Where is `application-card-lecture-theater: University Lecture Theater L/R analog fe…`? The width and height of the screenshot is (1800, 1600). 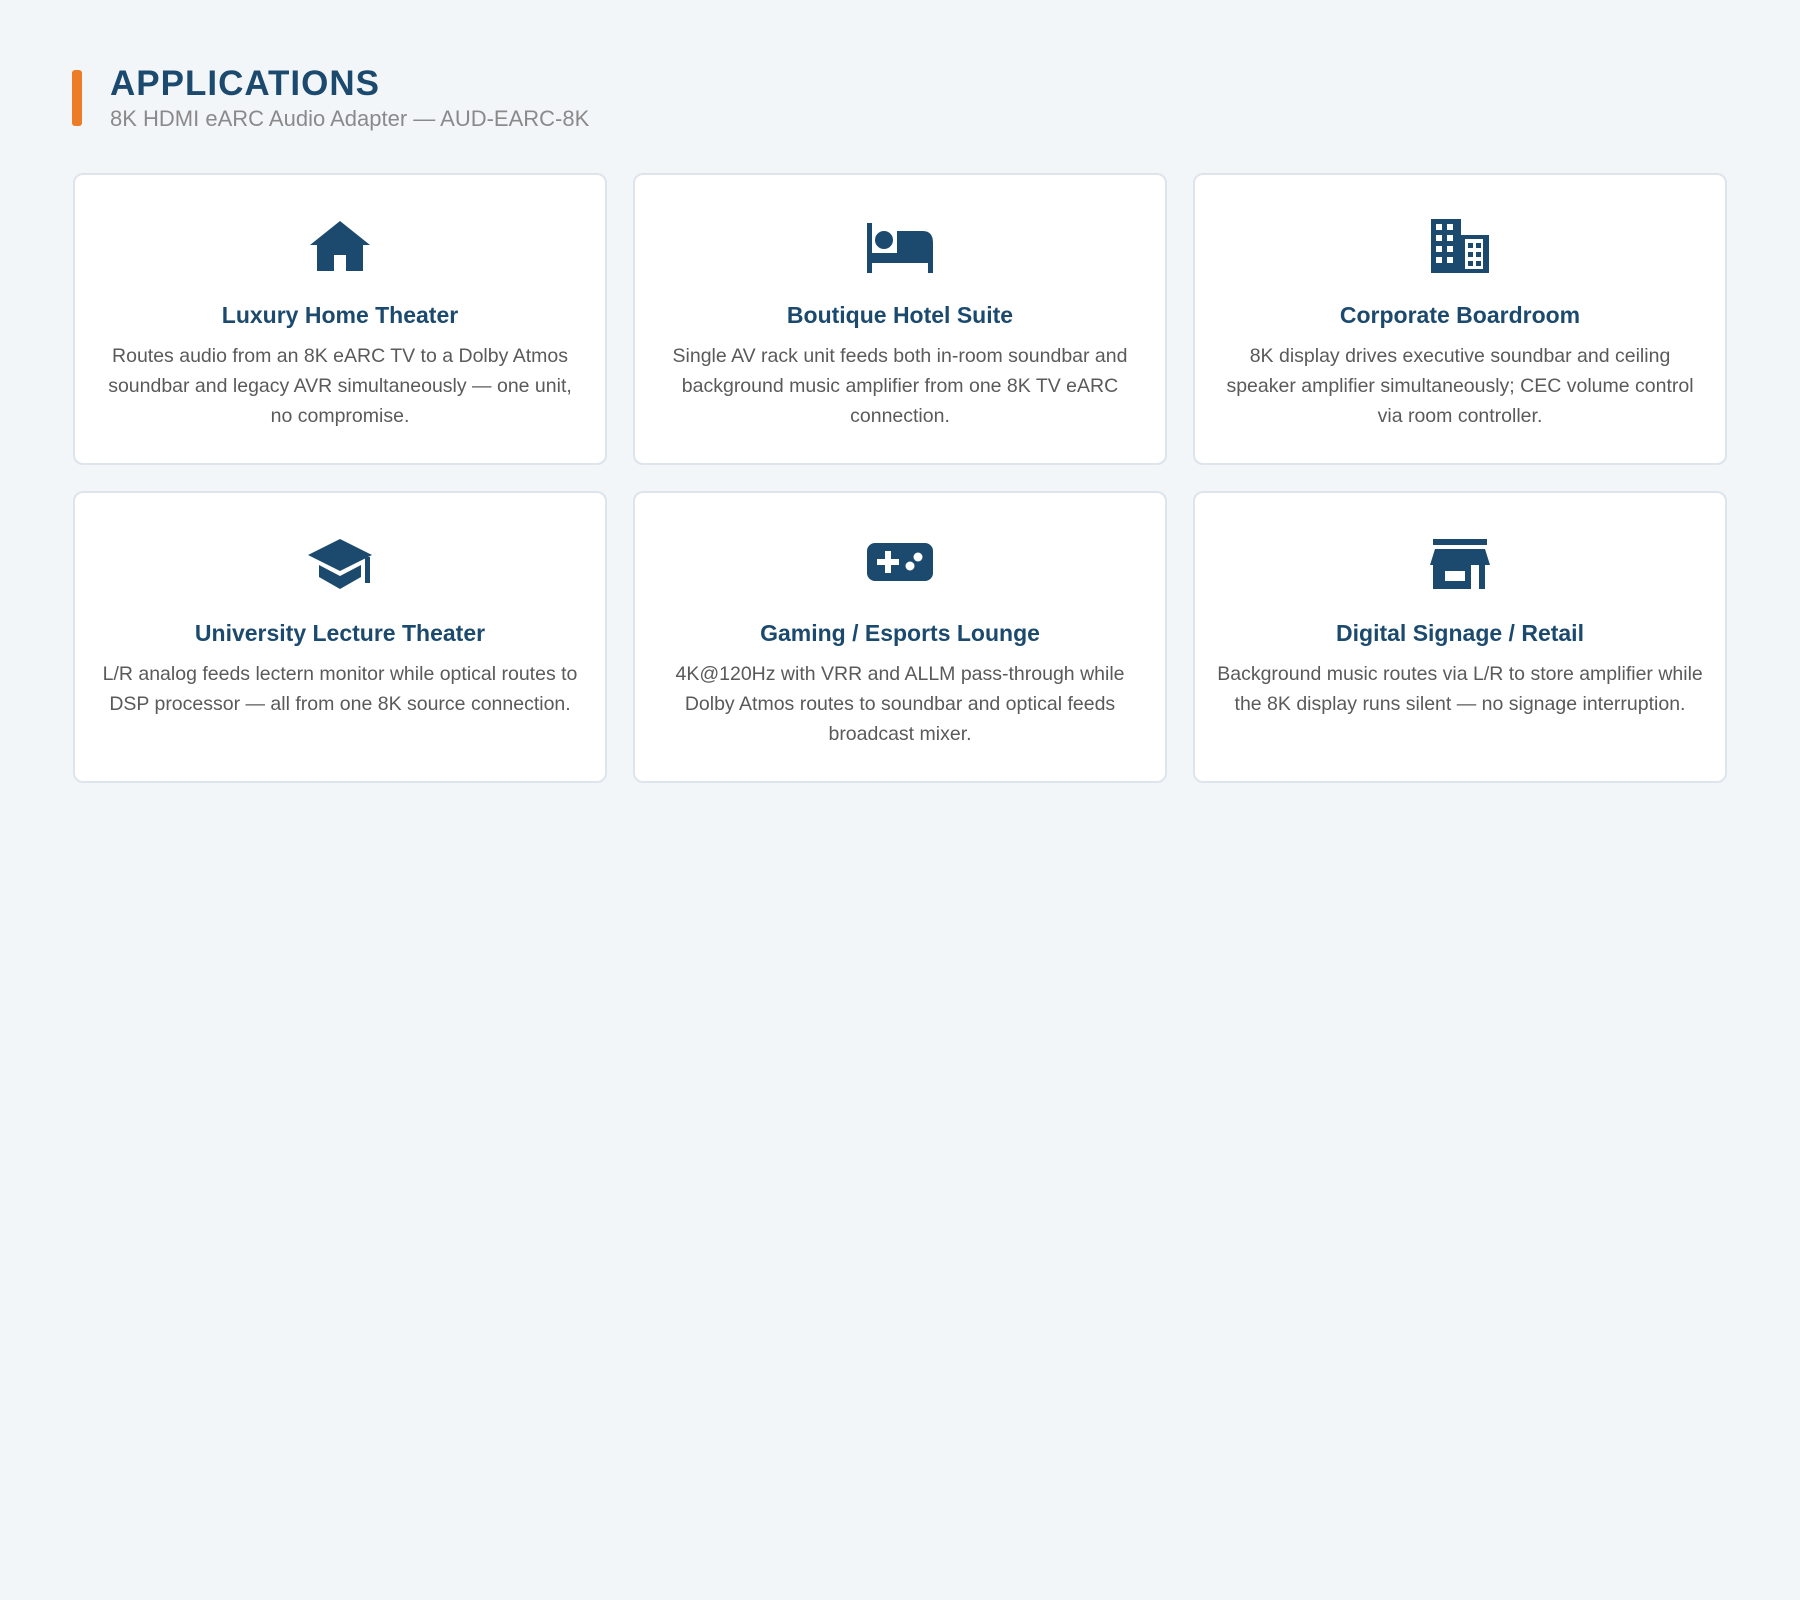
application-card-lecture-theater: University Lecture Theater L/R analog fe… is located at coordinates (340, 637).